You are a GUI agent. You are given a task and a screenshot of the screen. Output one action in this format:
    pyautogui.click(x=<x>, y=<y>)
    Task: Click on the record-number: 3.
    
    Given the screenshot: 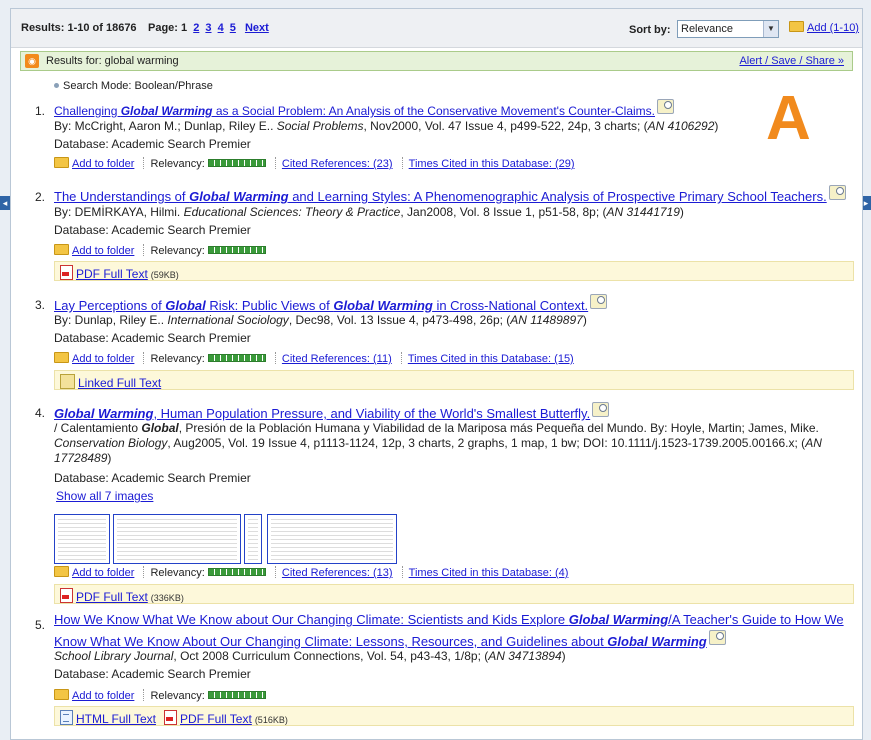 What is the action you would take?
    pyautogui.click(x=40, y=305)
    